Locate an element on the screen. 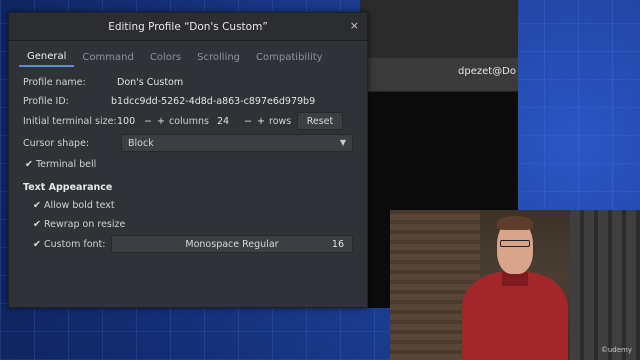 The width and height of the screenshot is (640, 360). rewrap-checkbox: ✔ Rewrap on resize is located at coordinates (188, 224).